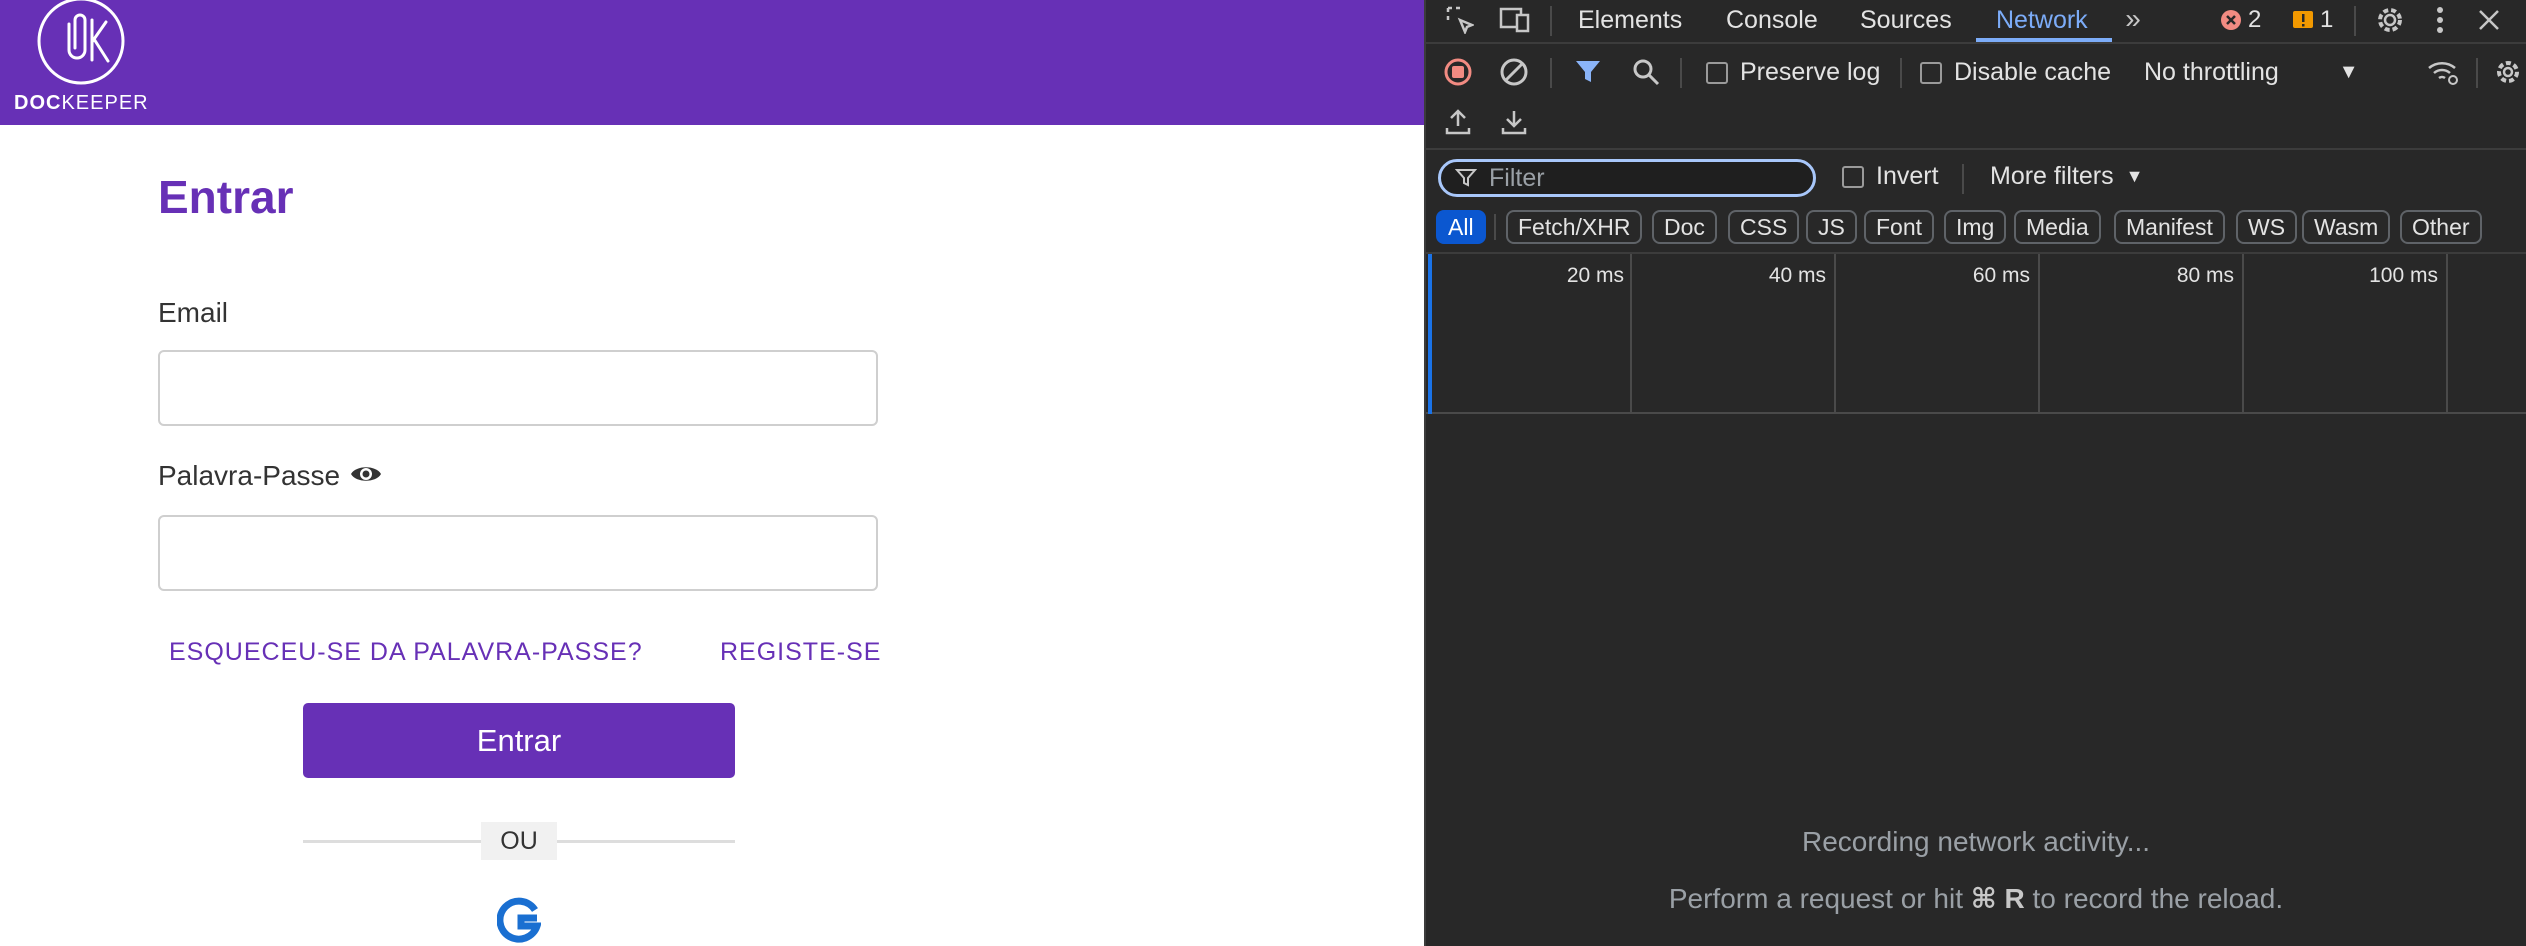  I want to click on filter-placeholder: Filter, so click(1517, 177).